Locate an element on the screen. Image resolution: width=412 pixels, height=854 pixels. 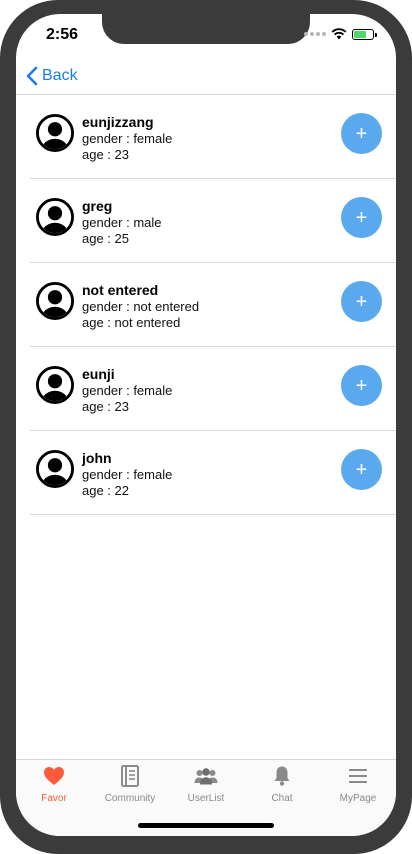
tab-label: MyPage is located at coordinates (358, 798).